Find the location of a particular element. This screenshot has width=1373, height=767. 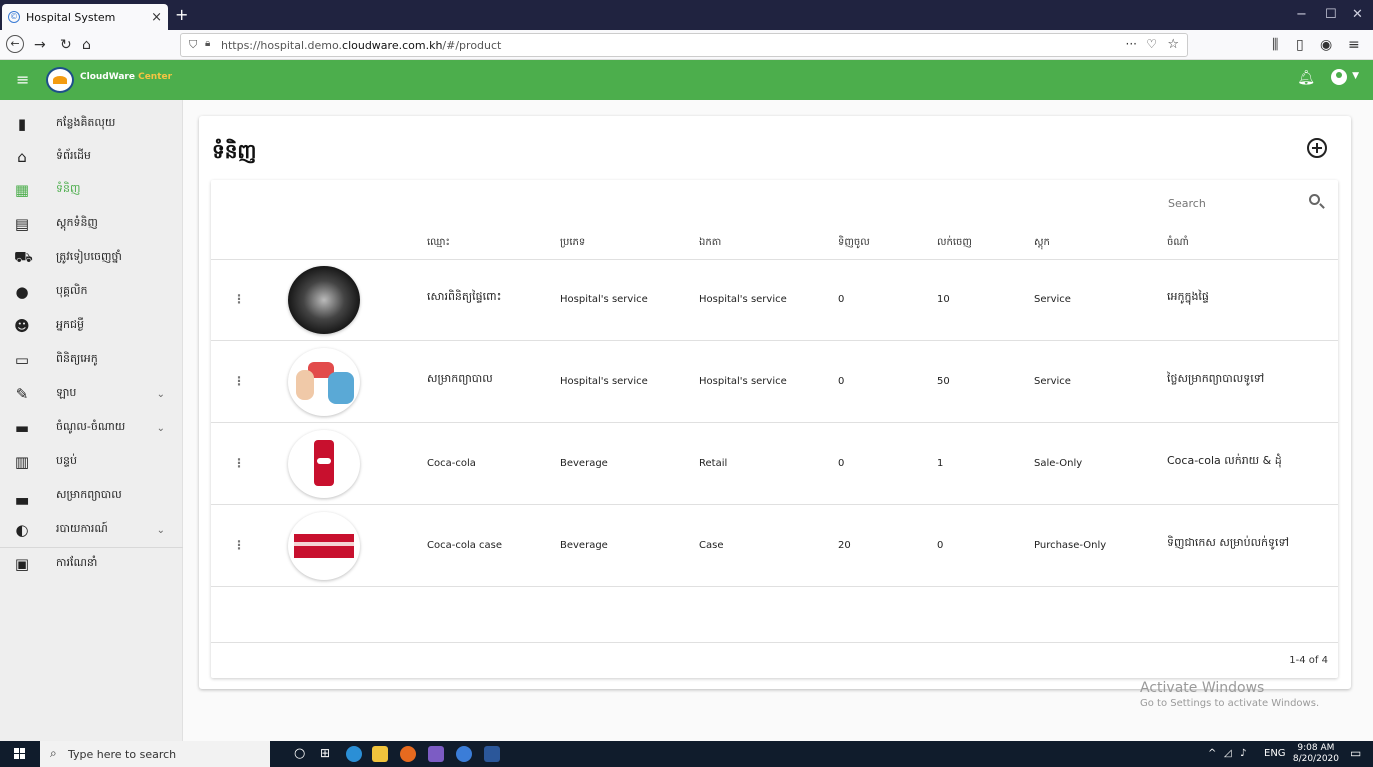

sidebar-item-label: ស្តុកទំនិញ is located at coordinates (77, 222).